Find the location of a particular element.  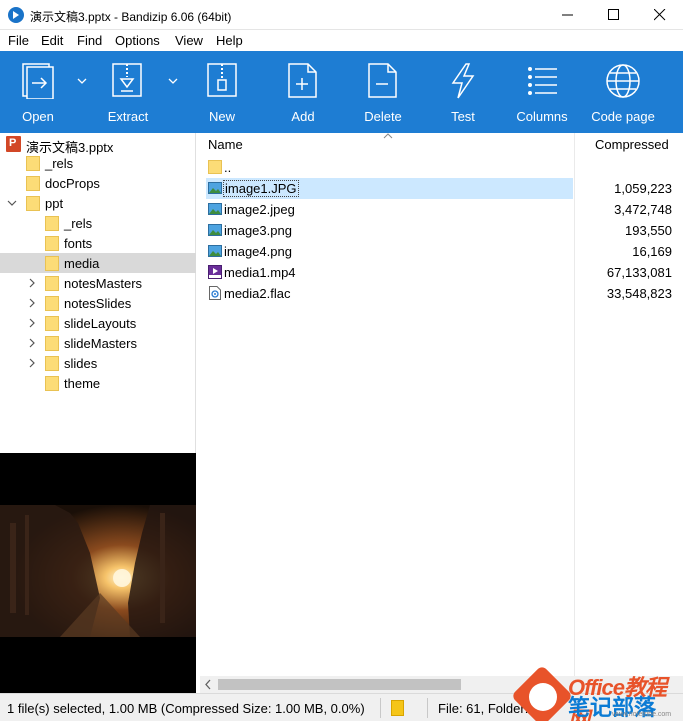

open-dropdown-chevron-icon is located at coordinates (82, 81).